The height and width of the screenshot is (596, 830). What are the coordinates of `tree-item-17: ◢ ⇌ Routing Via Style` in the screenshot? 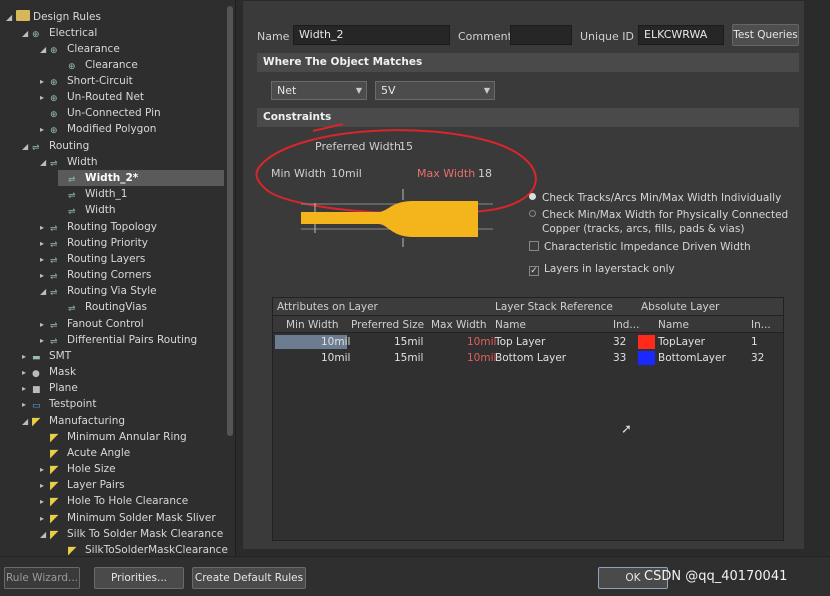 It's located at (98, 291).